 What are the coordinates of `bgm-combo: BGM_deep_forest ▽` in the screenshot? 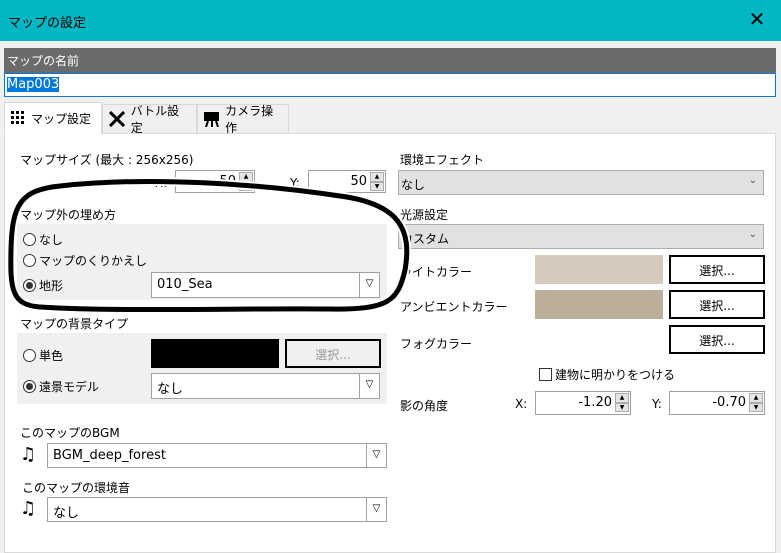 It's located at (217, 455).